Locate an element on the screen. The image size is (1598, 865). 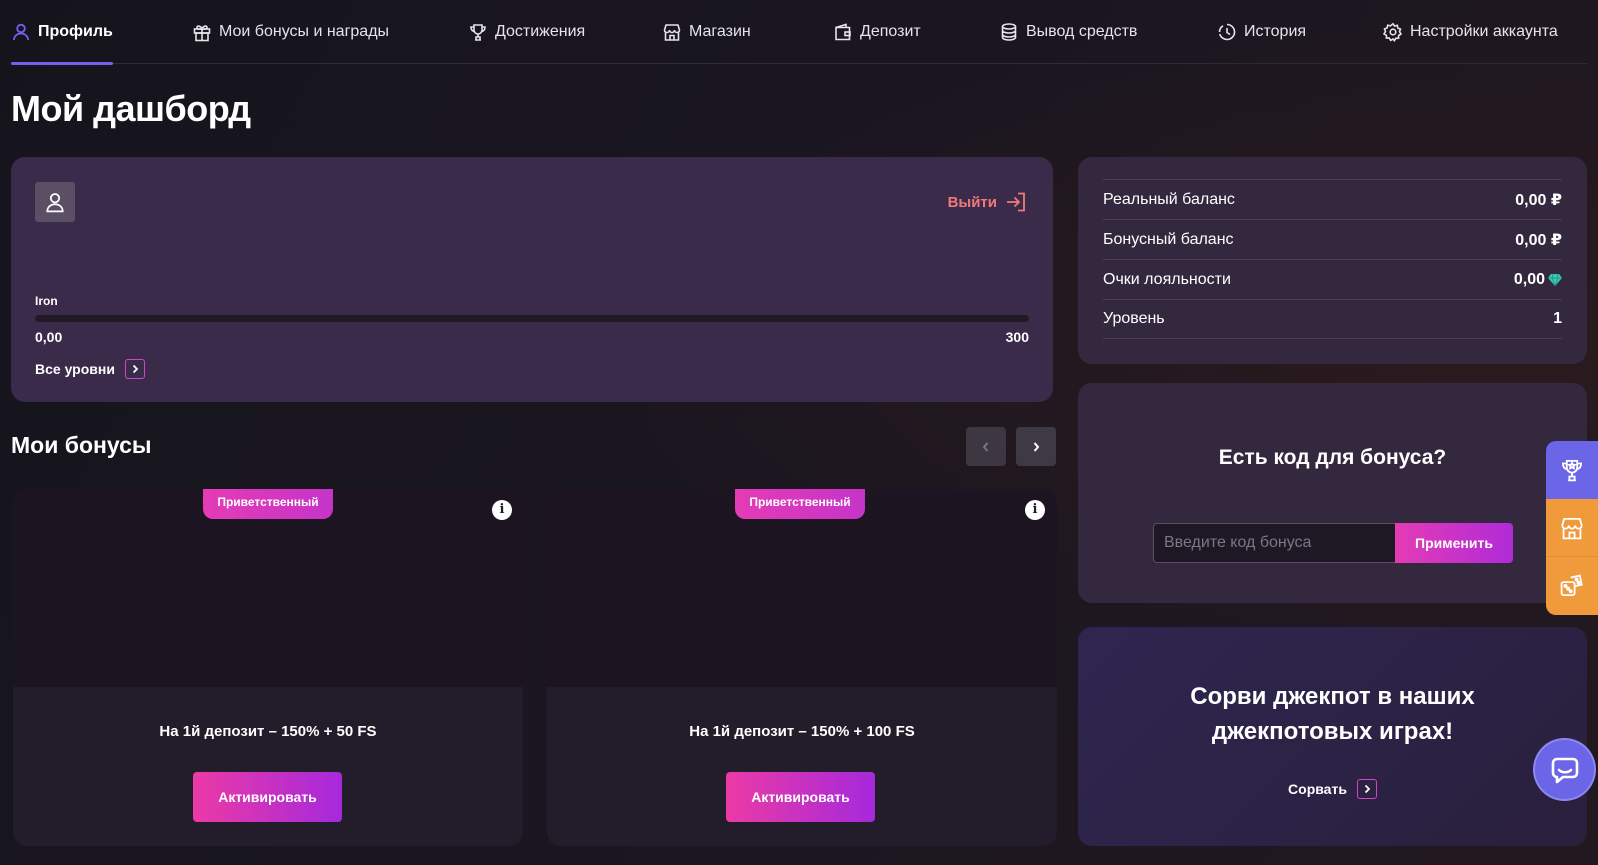
tab-bonuses: Мои бонусы и награды is located at coordinates (290, 32).